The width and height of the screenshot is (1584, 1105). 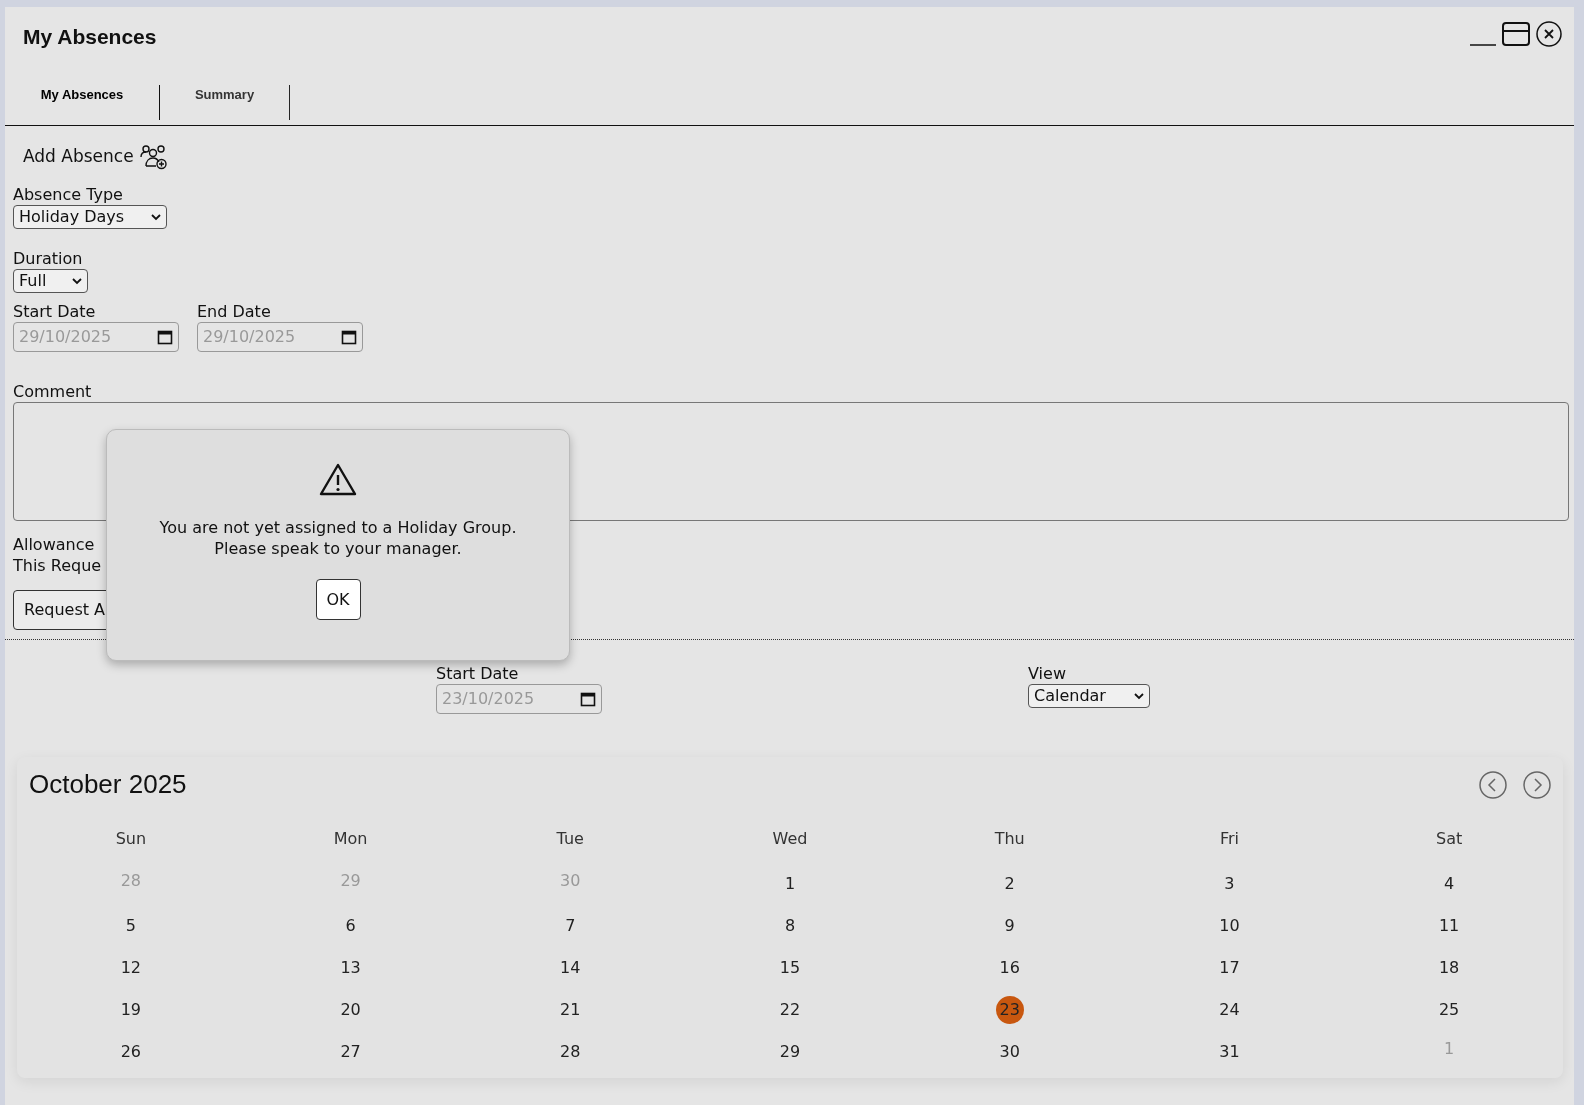 What do you see at coordinates (570, 968) in the screenshot?
I see `calendar-day: 14` at bounding box center [570, 968].